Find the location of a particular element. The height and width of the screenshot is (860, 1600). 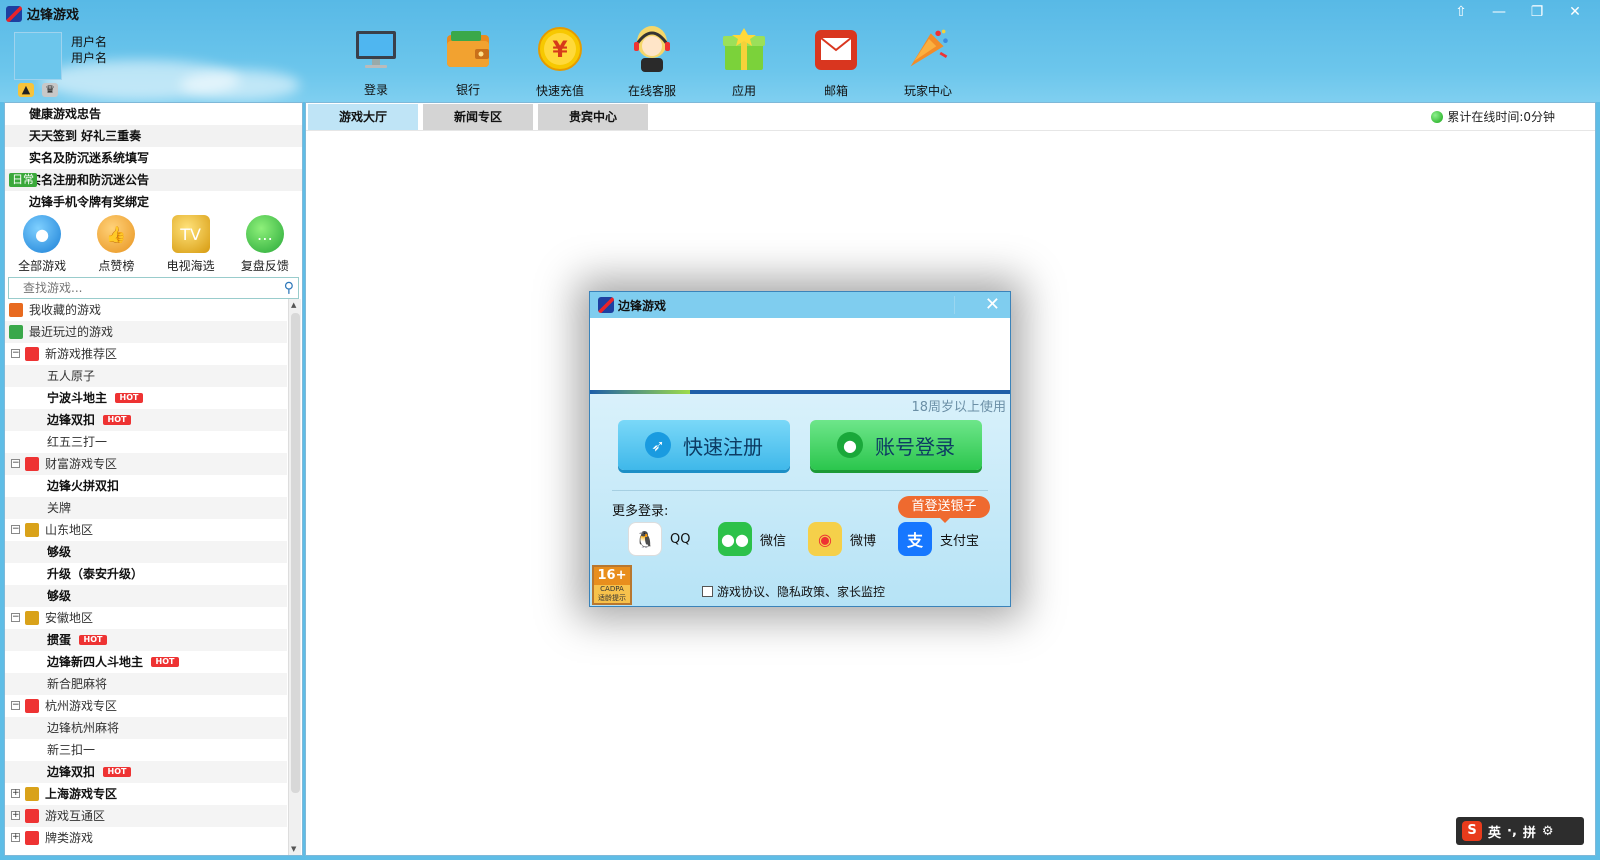

quick-register-button: ➶ 快速注册 is located at coordinates (704, 445).